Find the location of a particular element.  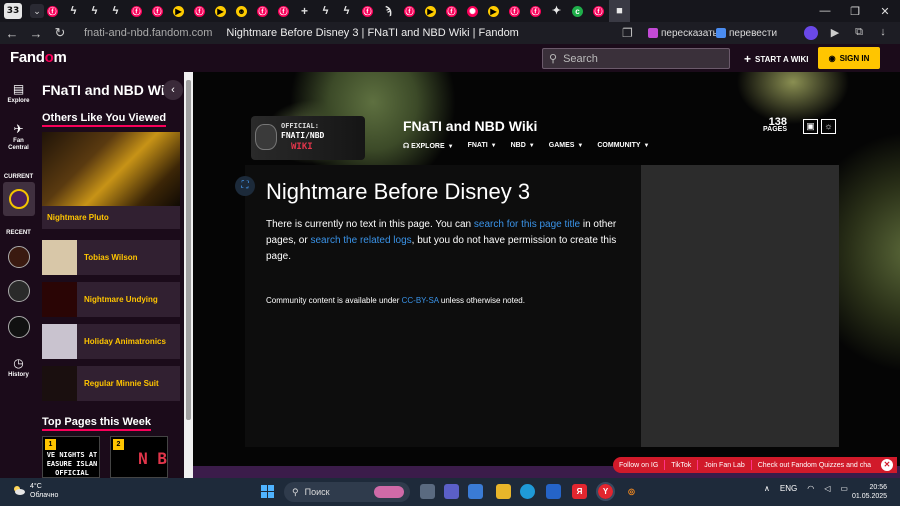

windows-start-icon is located at coordinates (267, 491).